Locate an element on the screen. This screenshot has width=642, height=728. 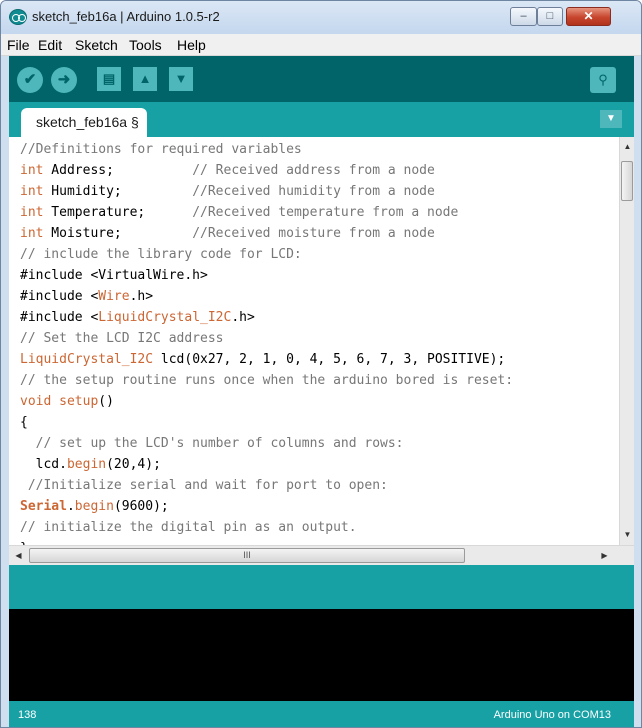
horizontal-scroll-thumb: III is located at coordinates (247, 555).